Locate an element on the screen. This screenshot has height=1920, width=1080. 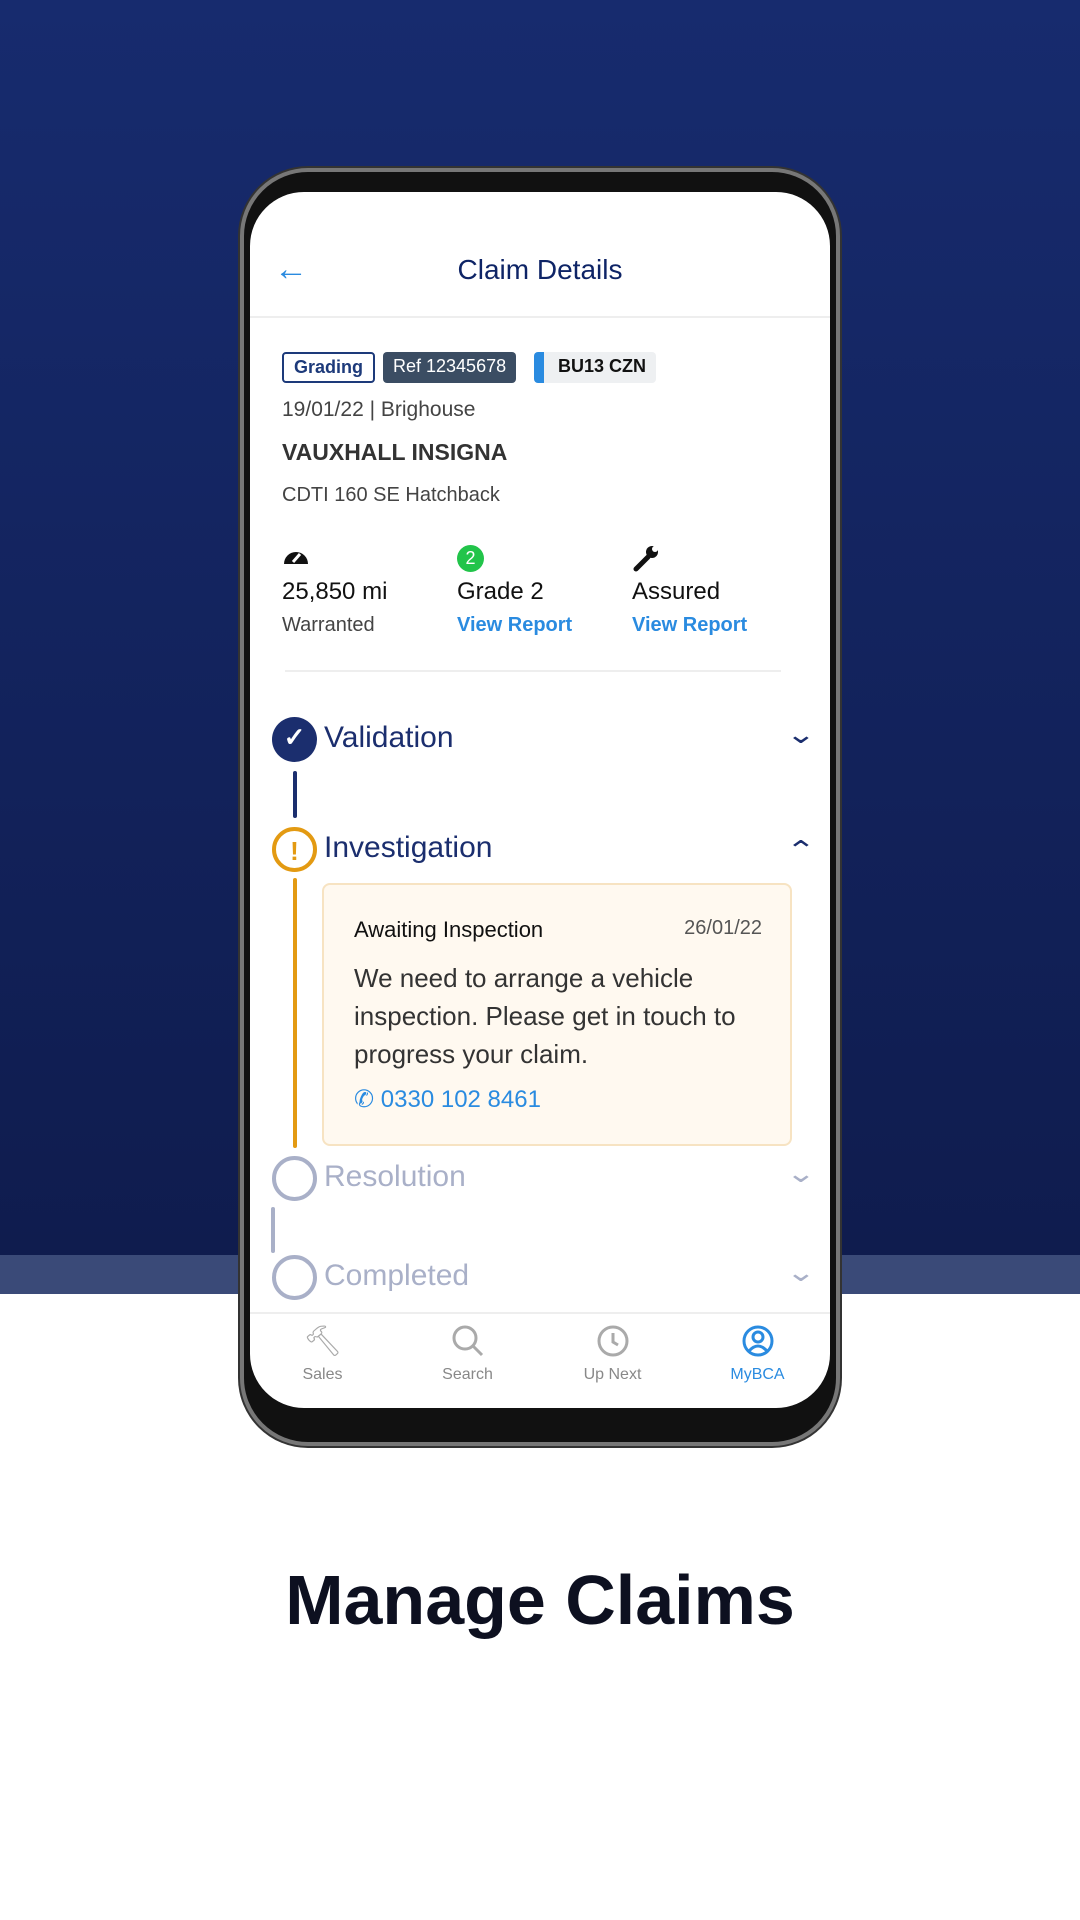
vehicle-variant: CDTI 160 SE Hatchback is located at coordinates (391, 495).